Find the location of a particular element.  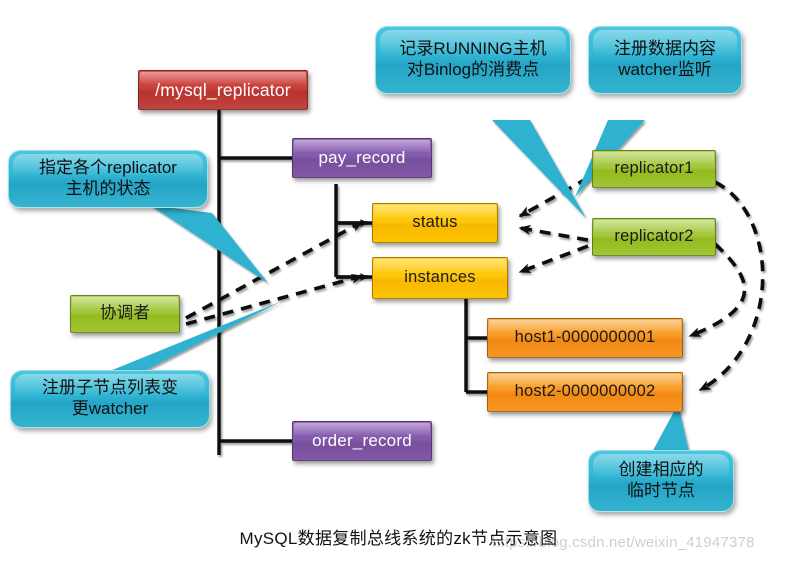

callout-binlog-desc: 记录RUNNING主机 对Binlog的消费点 is located at coordinates (473, 60).